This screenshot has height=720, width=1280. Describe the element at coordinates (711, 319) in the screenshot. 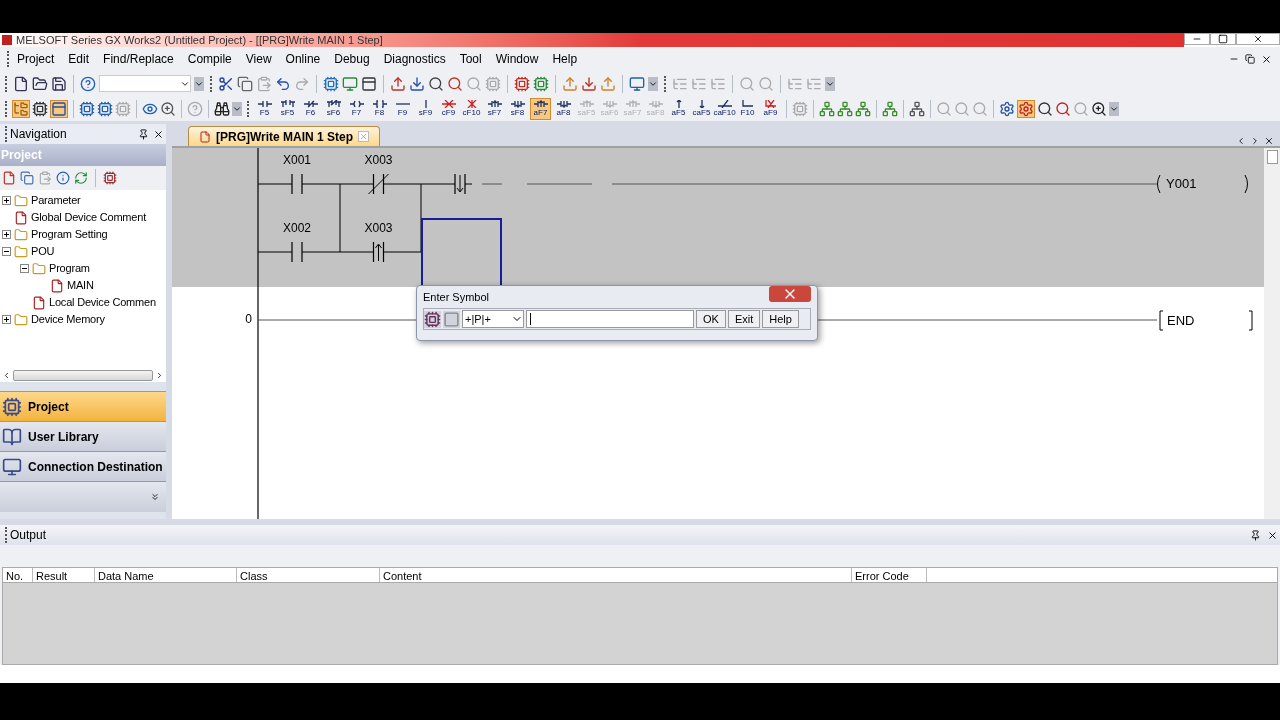

I see `dialog-button: OK` at that location.